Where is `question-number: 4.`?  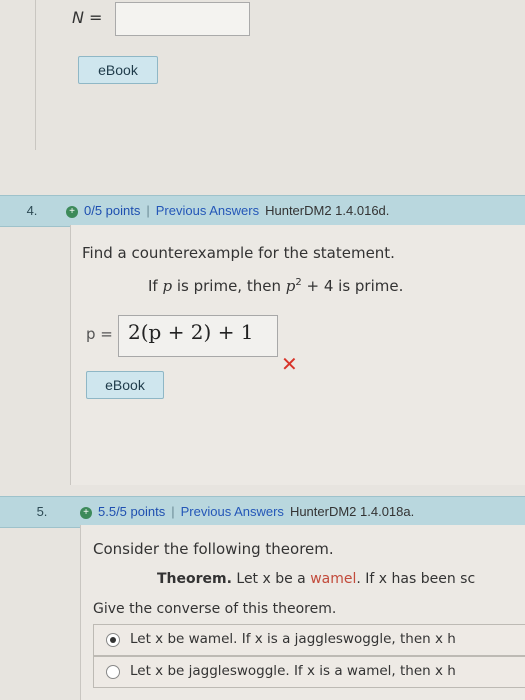
question-number: 4. is located at coordinates (32, 210).